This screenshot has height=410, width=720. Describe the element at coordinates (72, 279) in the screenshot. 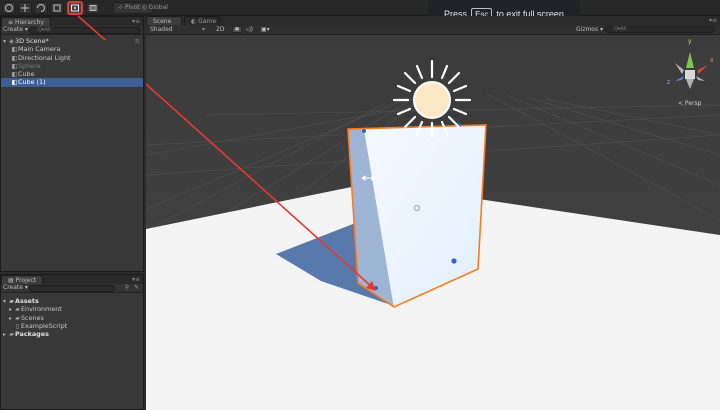

I see `project-tabbar: ▤ Project ▾≡` at that location.